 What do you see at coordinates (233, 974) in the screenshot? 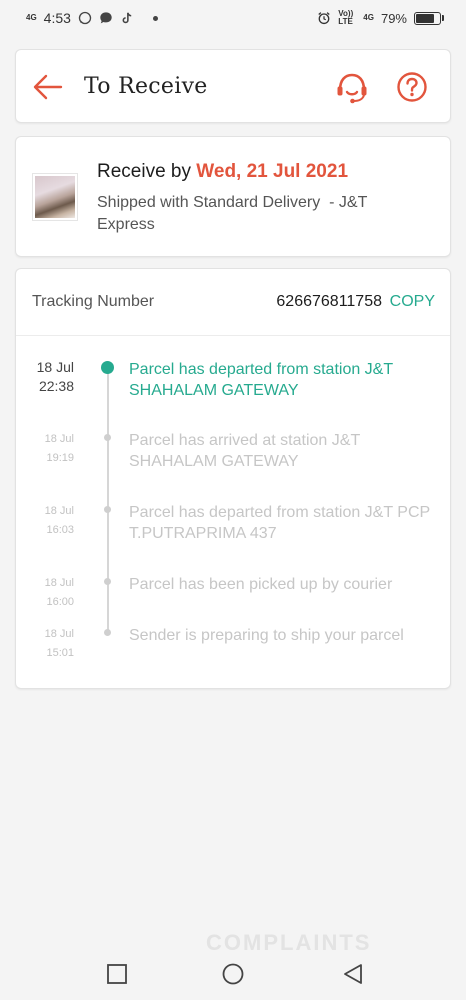
I see `home-circle-icon` at bounding box center [233, 974].